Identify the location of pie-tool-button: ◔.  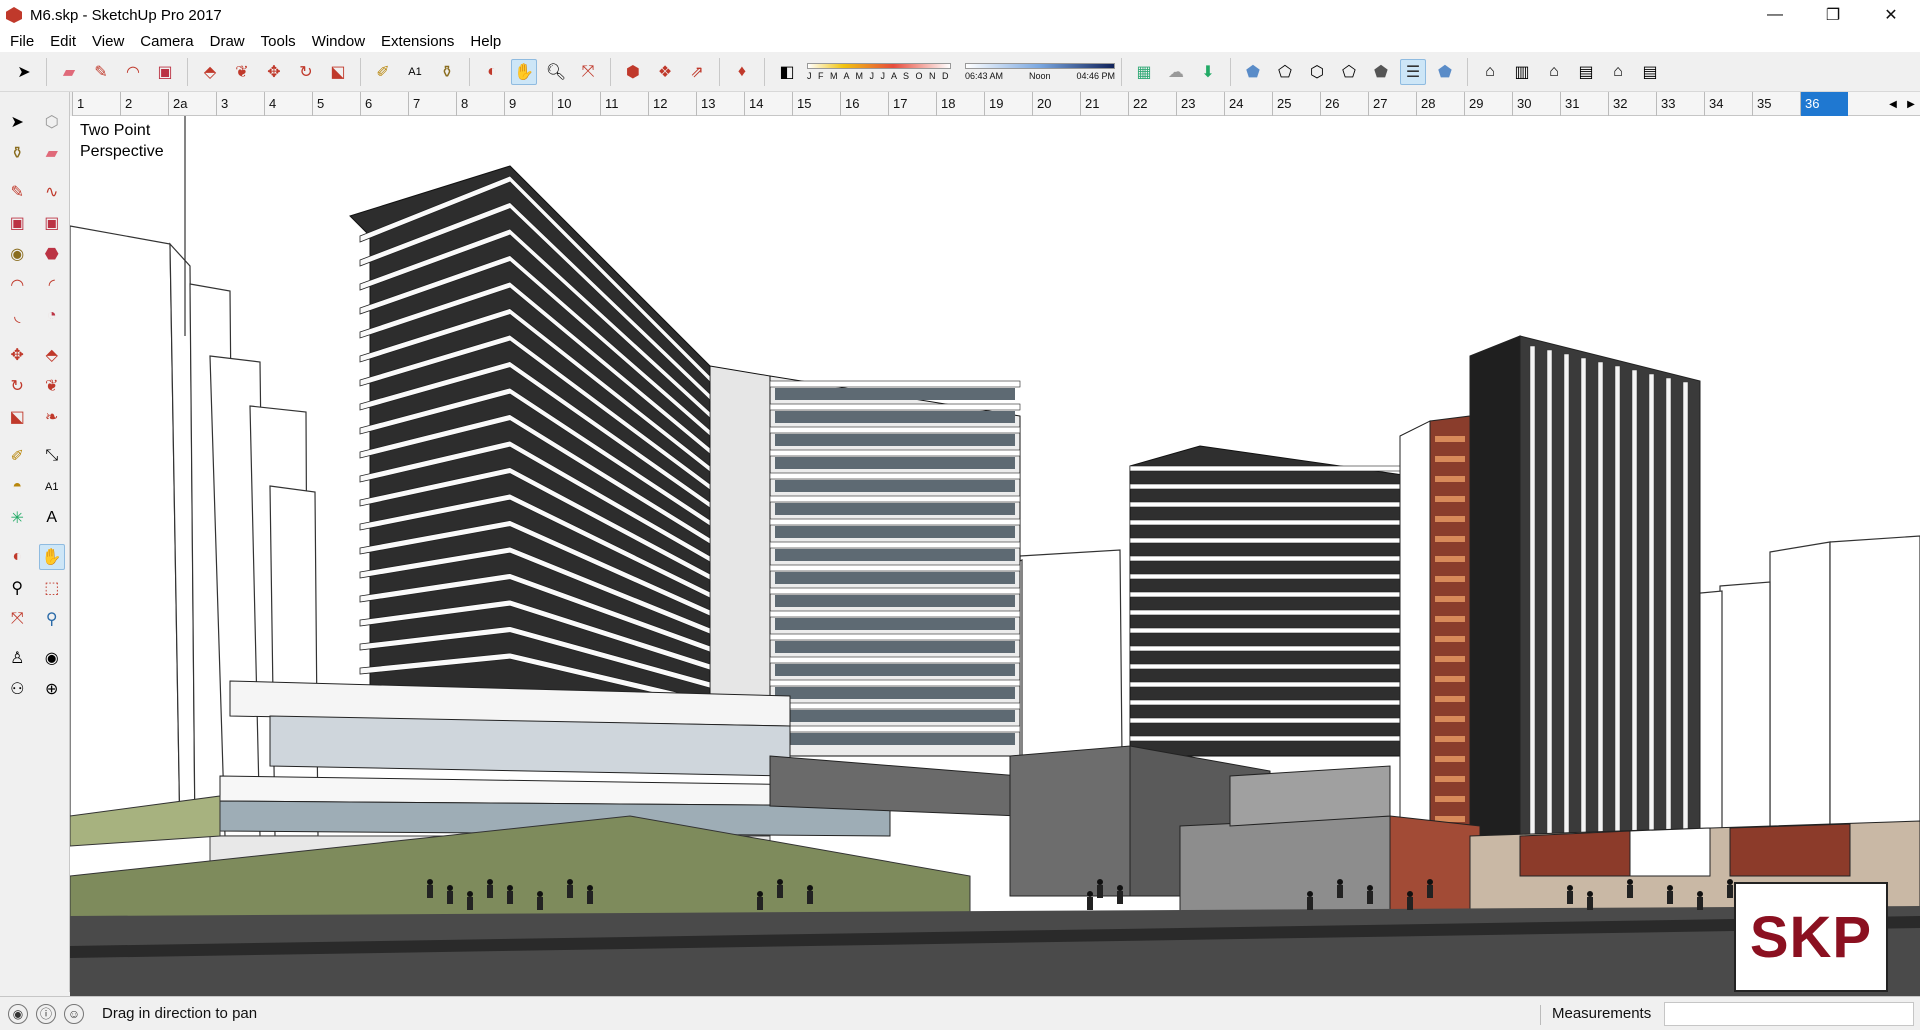
(52, 316).